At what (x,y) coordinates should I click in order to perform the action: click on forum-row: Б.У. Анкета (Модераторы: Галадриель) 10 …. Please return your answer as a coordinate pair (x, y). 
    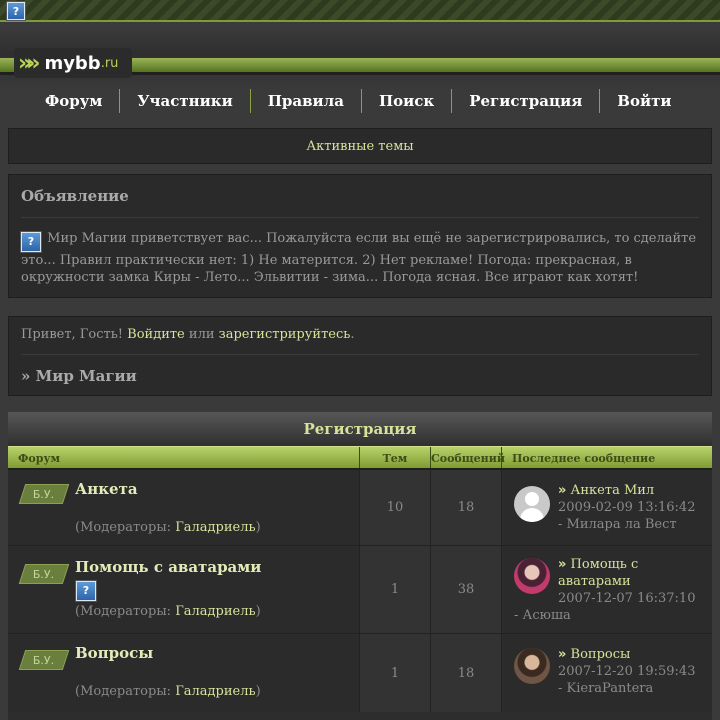
    Looking at the image, I should click on (360, 508).